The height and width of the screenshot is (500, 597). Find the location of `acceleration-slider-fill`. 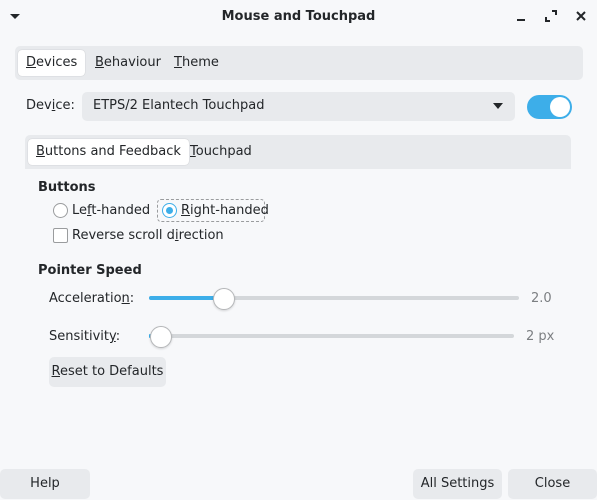

acceleration-slider-fill is located at coordinates (186, 298).